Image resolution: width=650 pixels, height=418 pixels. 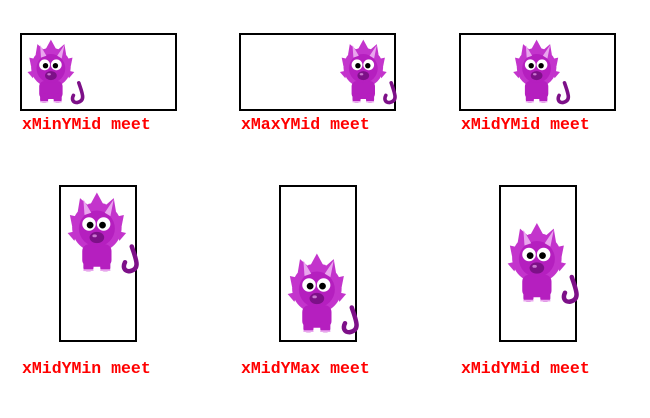 What do you see at coordinates (305, 124) in the screenshot?
I see `panel-caption: xMaxYMid meet` at bounding box center [305, 124].